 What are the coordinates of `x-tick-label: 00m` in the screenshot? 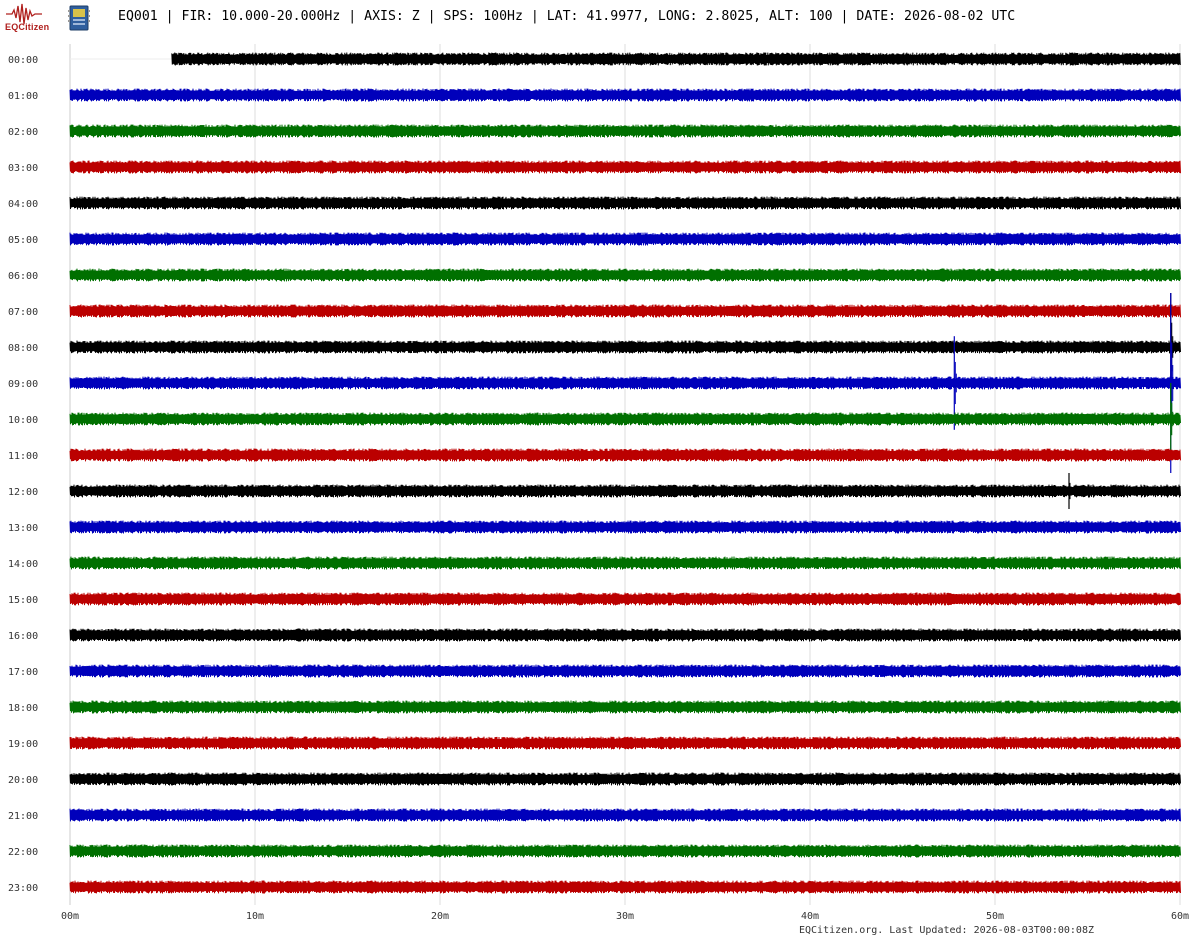 It's located at (70, 916).